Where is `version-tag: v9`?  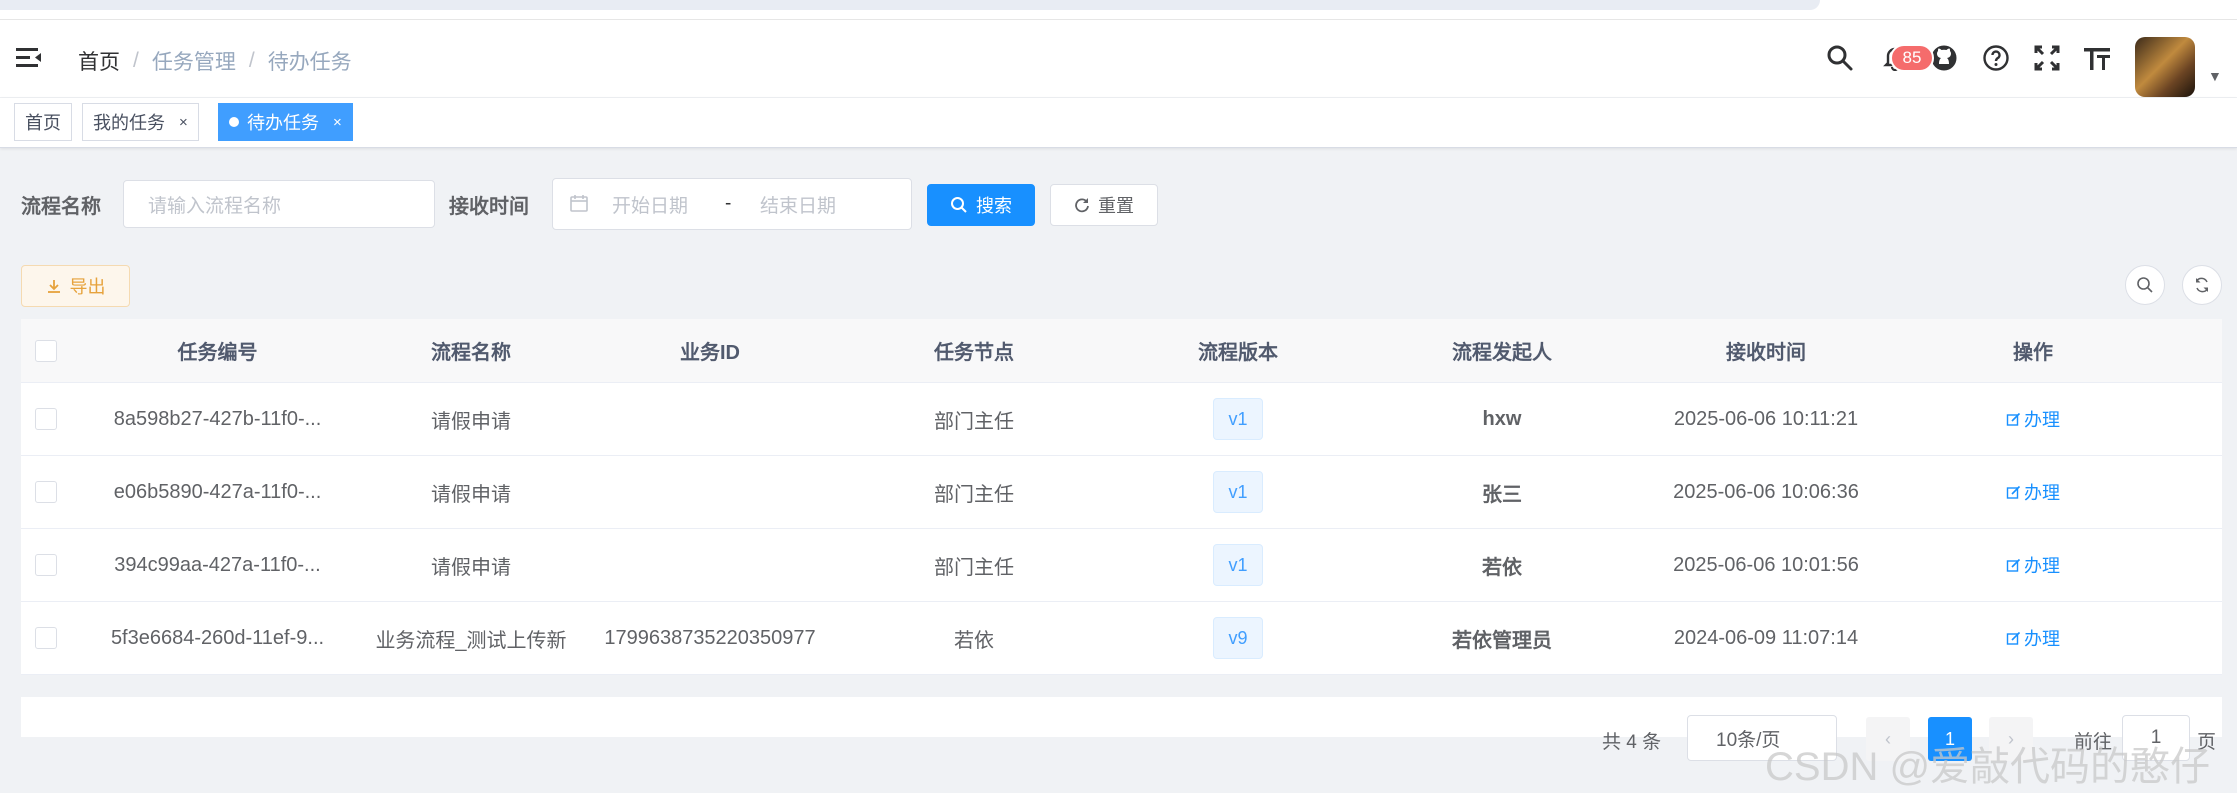 version-tag: v9 is located at coordinates (1238, 638).